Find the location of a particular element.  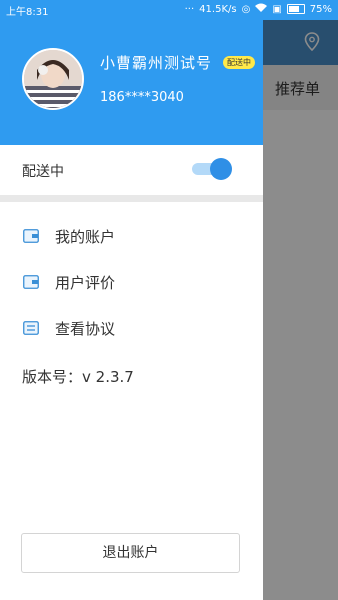

battery-level: 75% is located at coordinates (320, 9).